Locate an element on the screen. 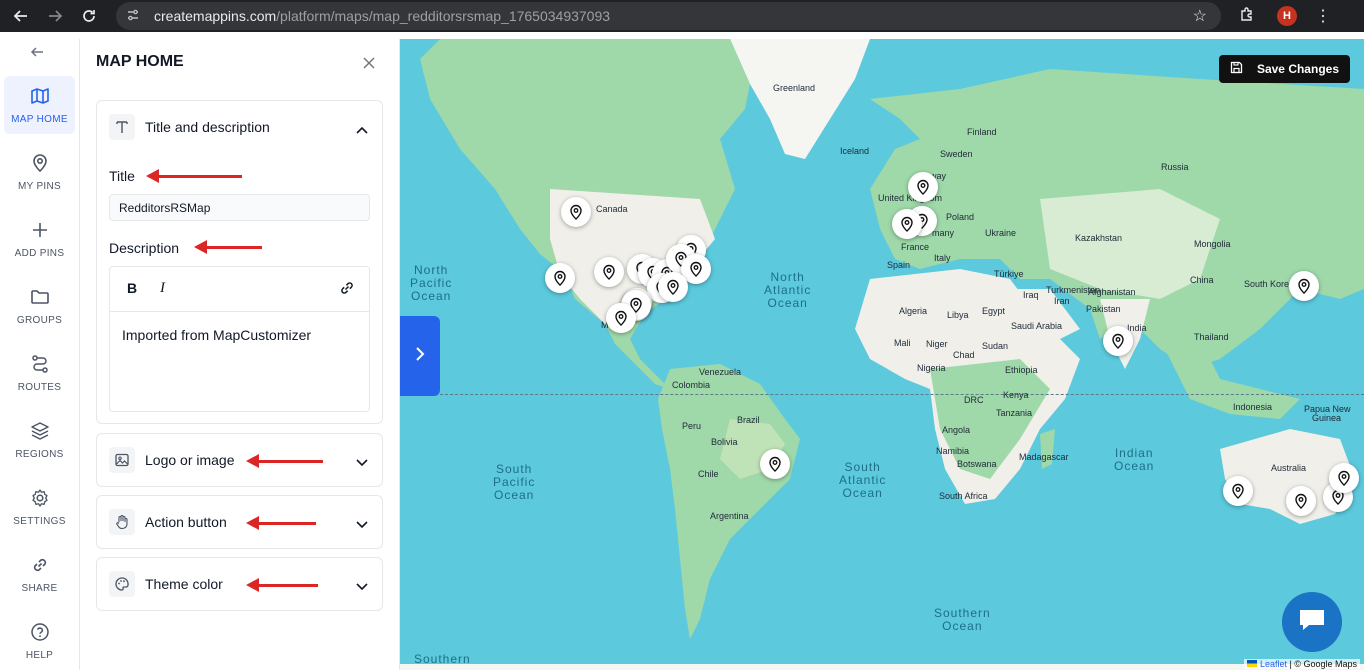  section-header: Logo or image is located at coordinates (172, 460).